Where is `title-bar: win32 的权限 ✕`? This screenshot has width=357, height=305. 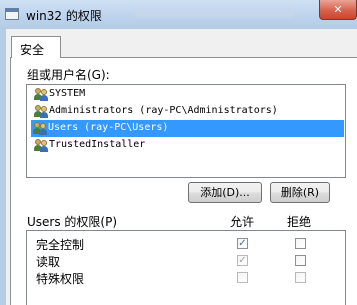 title-bar: win32 的权限 ✕ is located at coordinates (178, 14).